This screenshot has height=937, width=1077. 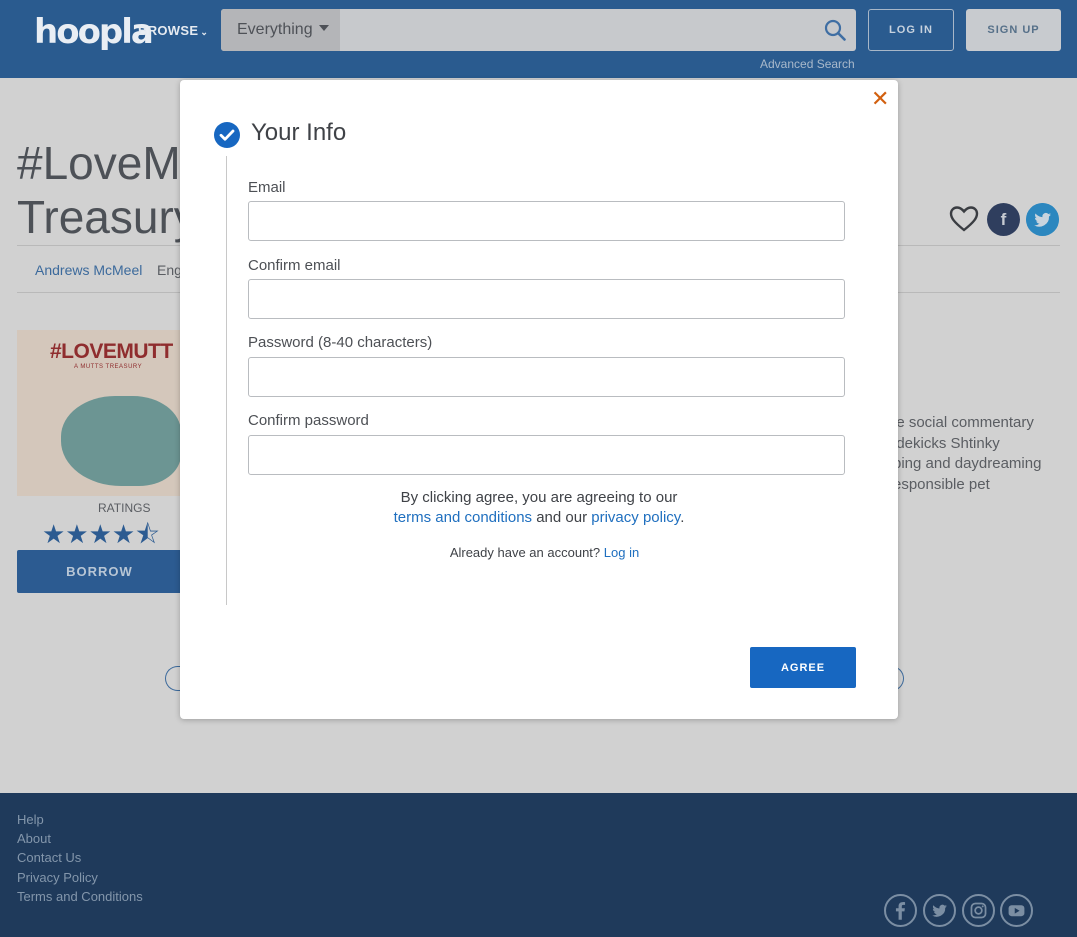 What do you see at coordinates (124, 508) in the screenshot?
I see `ratings-label: RATINGS` at bounding box center [124, 508].